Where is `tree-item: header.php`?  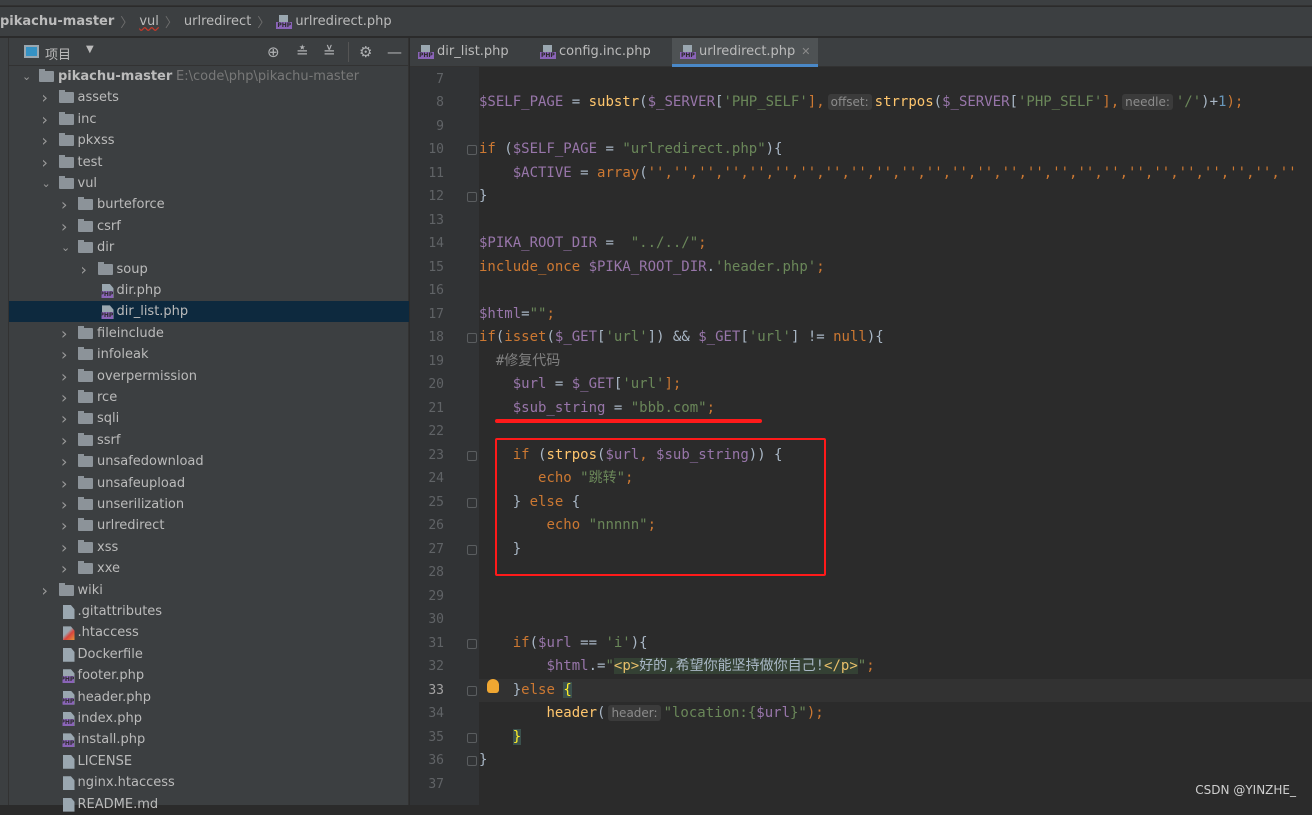
tree-item: header.php is located at coordinates (209, 697).